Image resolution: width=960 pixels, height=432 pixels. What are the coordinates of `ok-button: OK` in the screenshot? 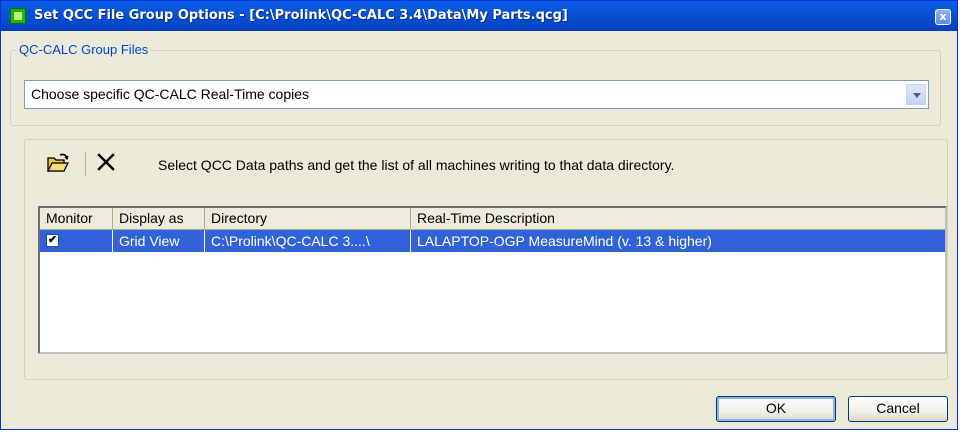 It's located at (776, 409).